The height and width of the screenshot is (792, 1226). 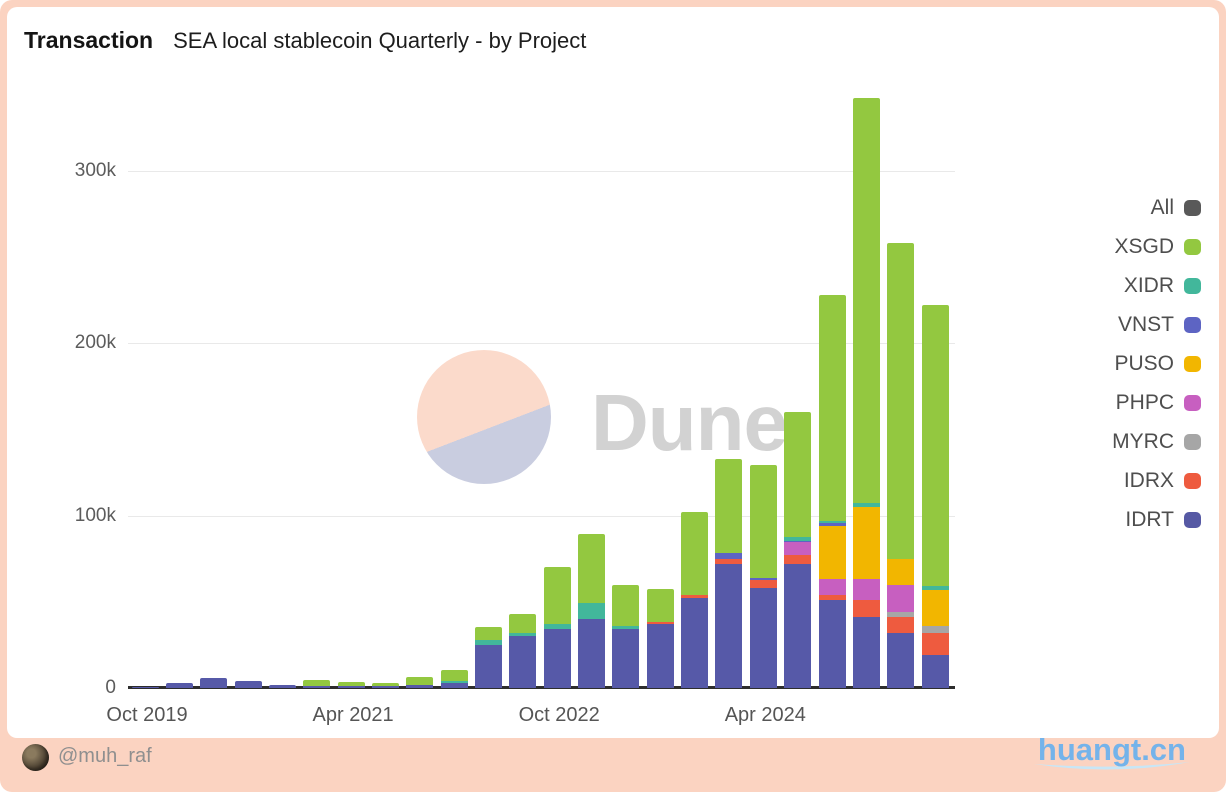 What do you see at coordinates (1144, 246) in the screenshot?
I see `legend-label: XSGD` at bounding box center [1144, 246].